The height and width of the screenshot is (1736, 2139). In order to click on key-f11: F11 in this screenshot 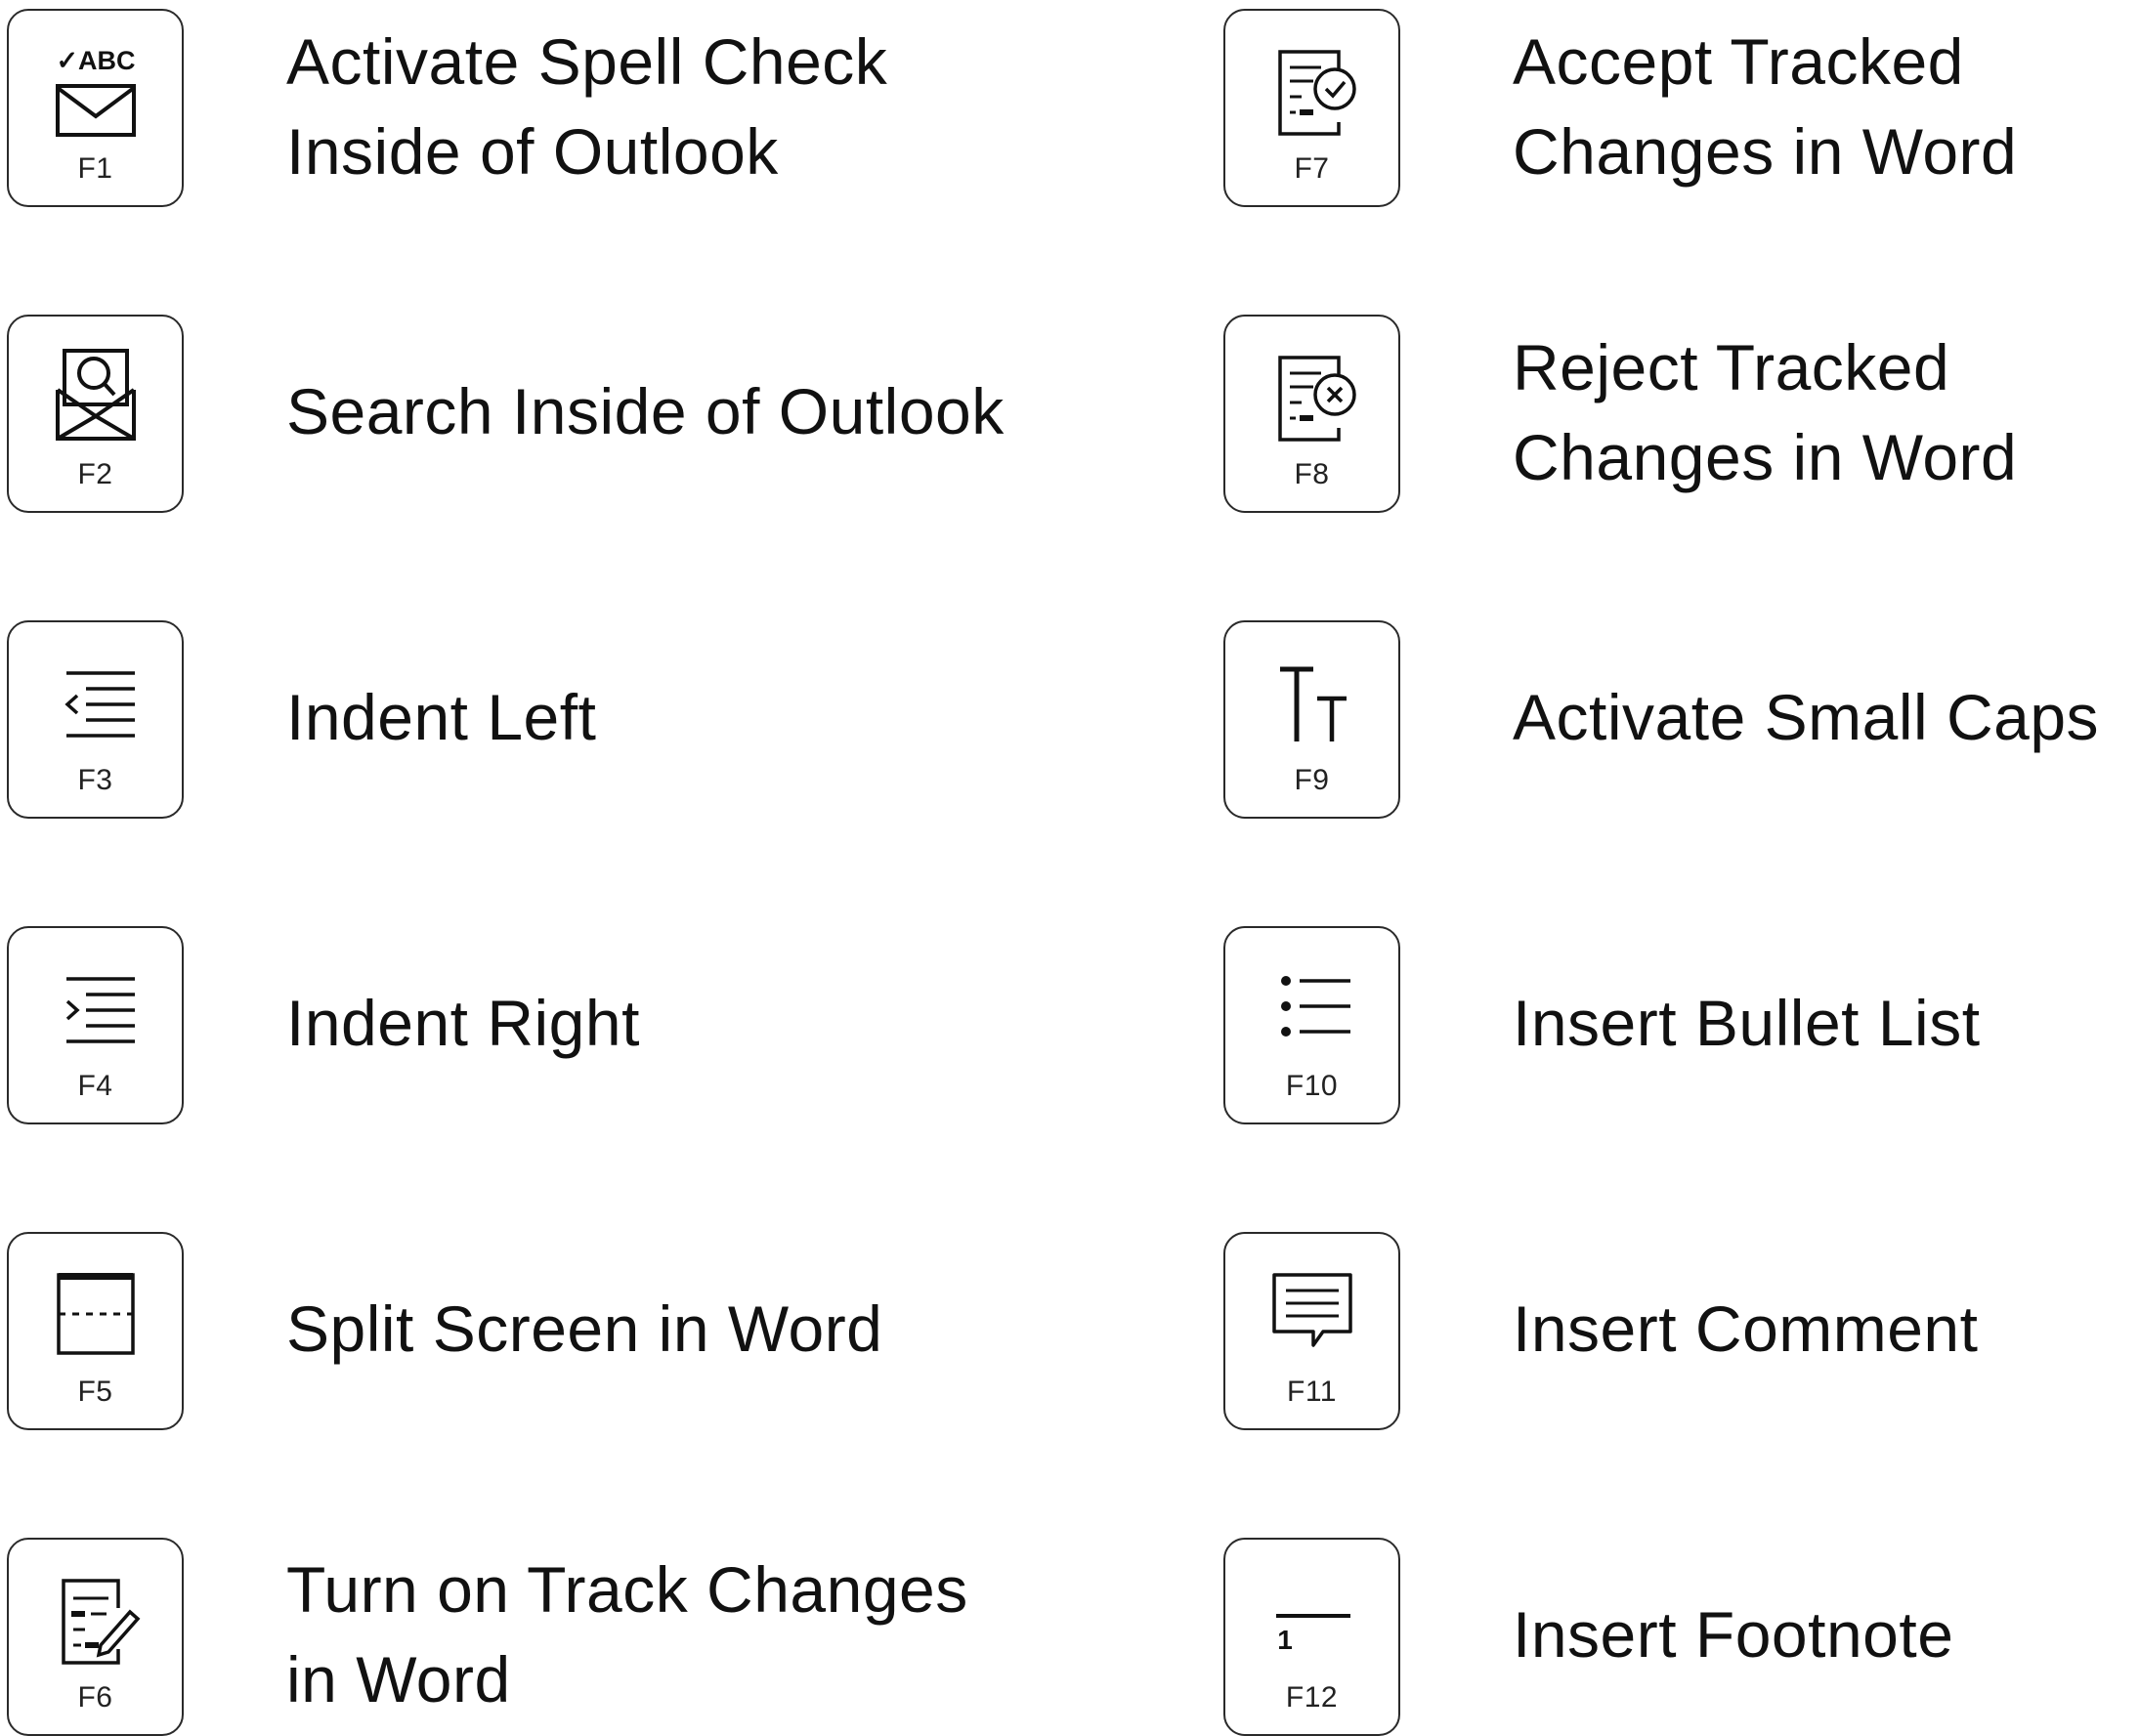, I will do `click(1311, 1331)`.